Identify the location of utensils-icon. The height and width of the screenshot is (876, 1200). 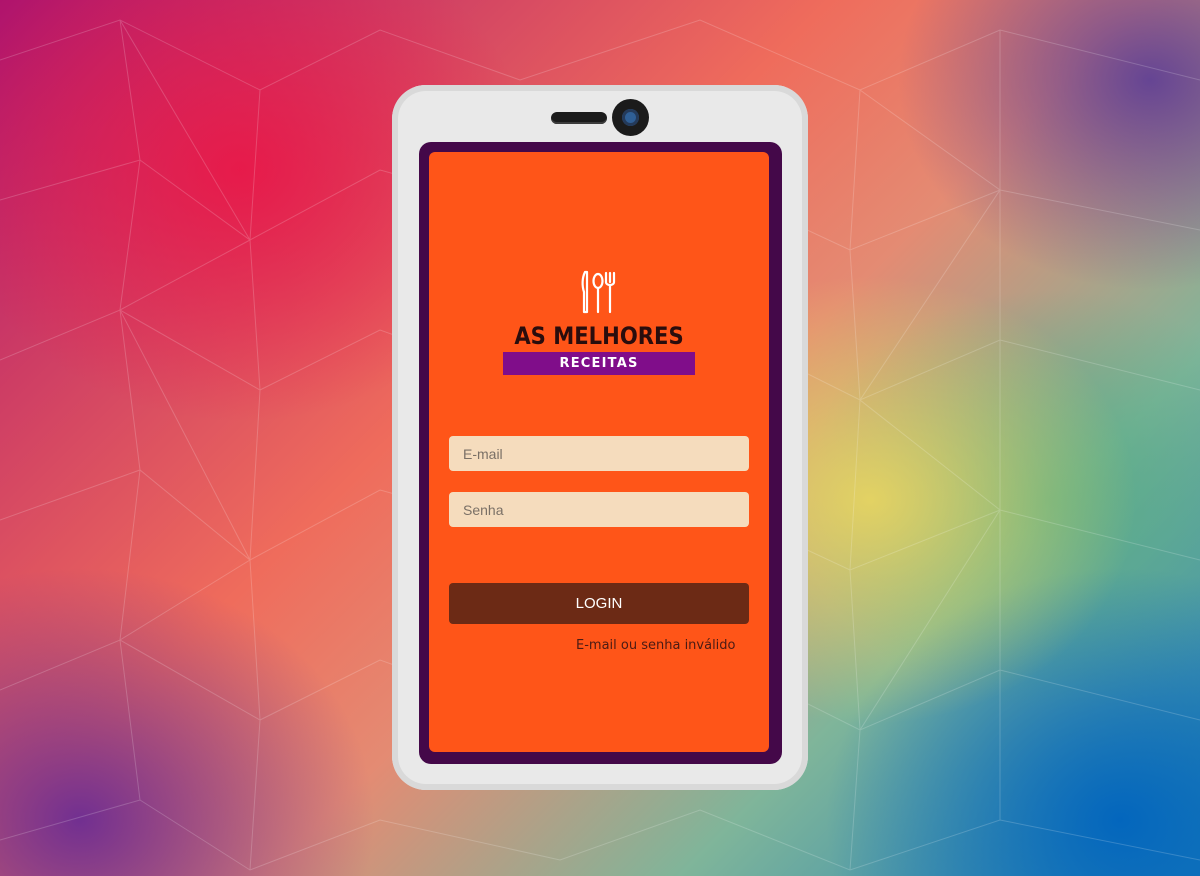
(598, 292).